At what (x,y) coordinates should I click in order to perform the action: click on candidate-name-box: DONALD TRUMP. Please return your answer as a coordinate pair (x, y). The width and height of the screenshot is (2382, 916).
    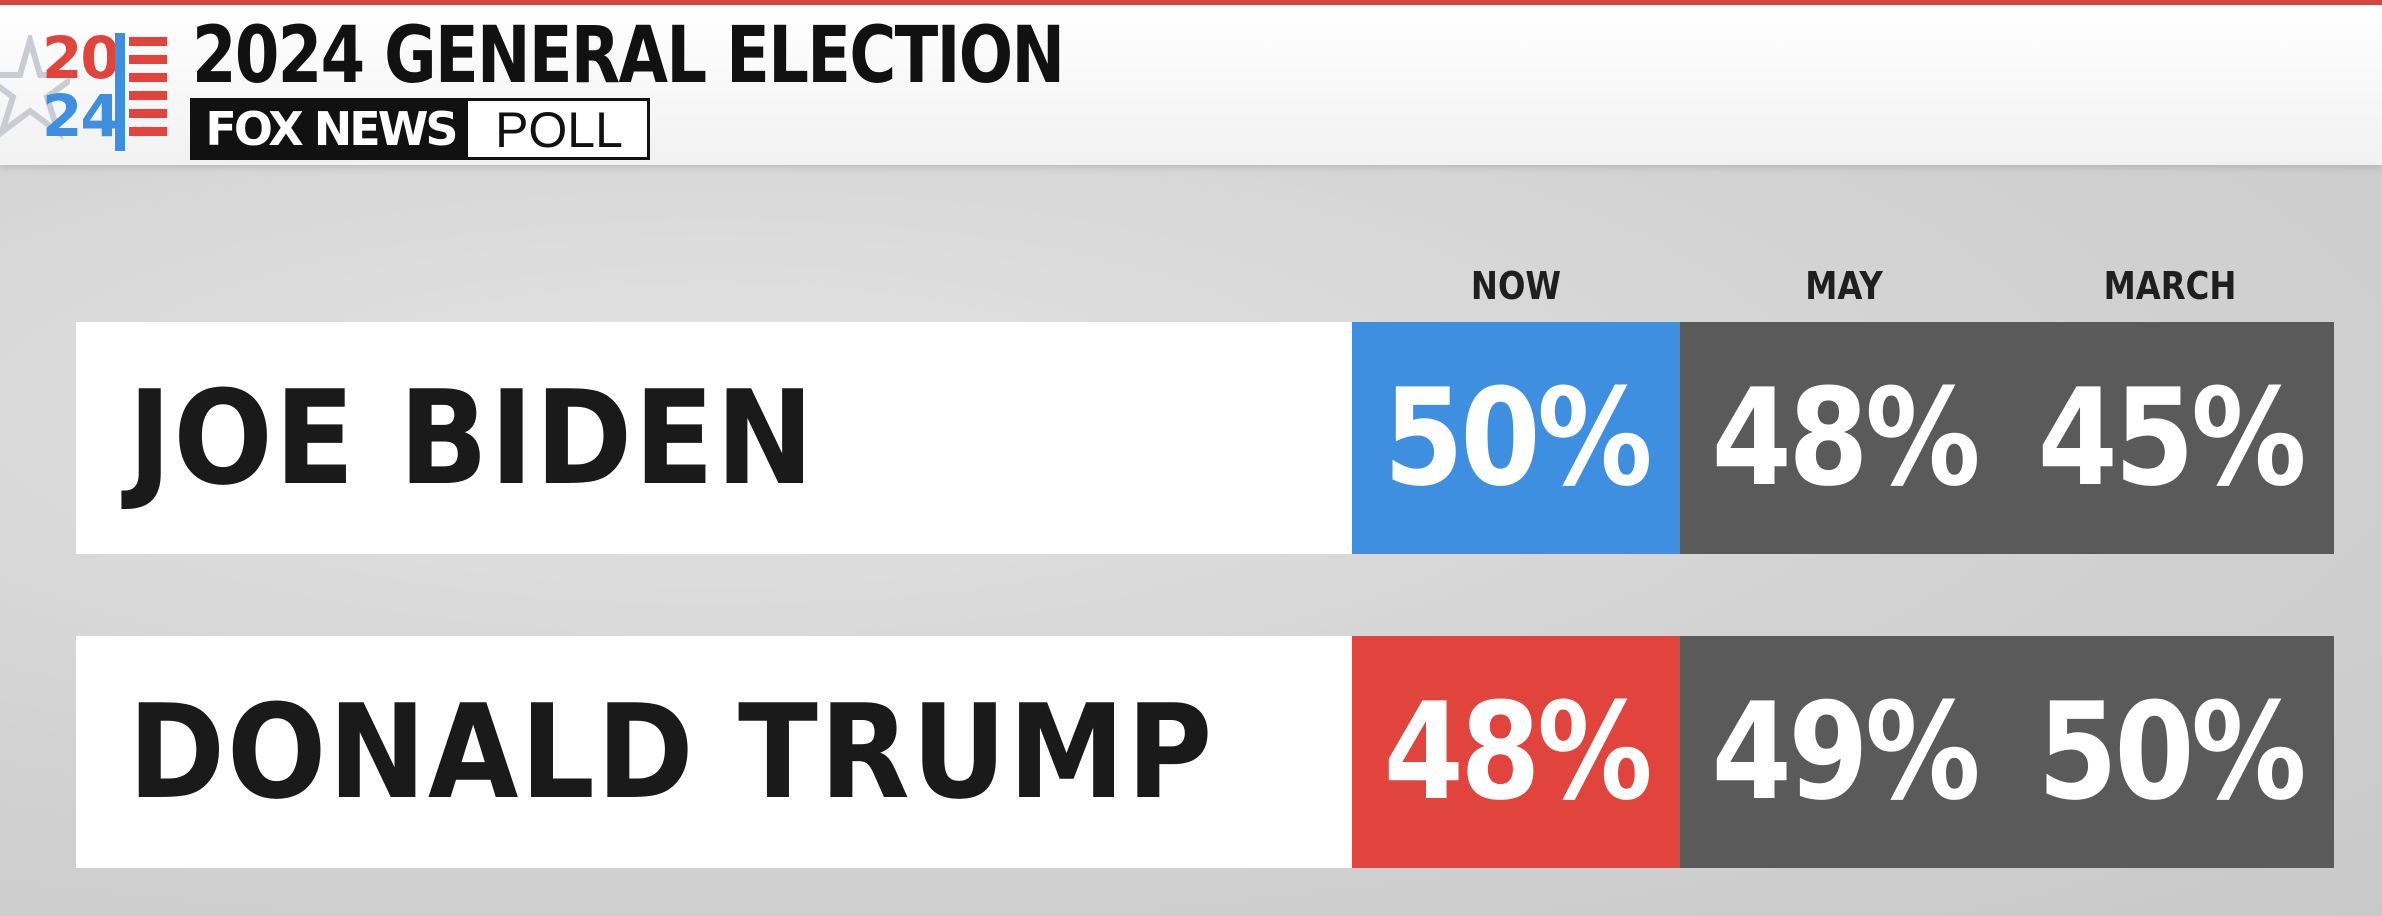
    Looking at the image, I should click on (714, 752).